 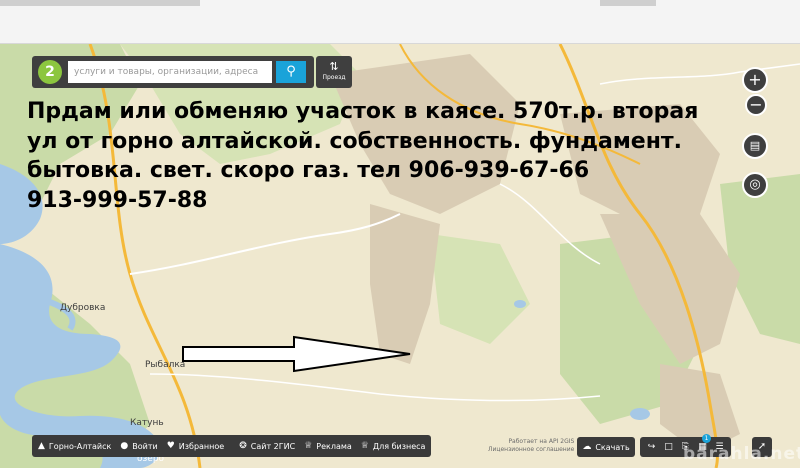 I want to click on ads-button: ♕ Реклама, so click(x=328, y=446).